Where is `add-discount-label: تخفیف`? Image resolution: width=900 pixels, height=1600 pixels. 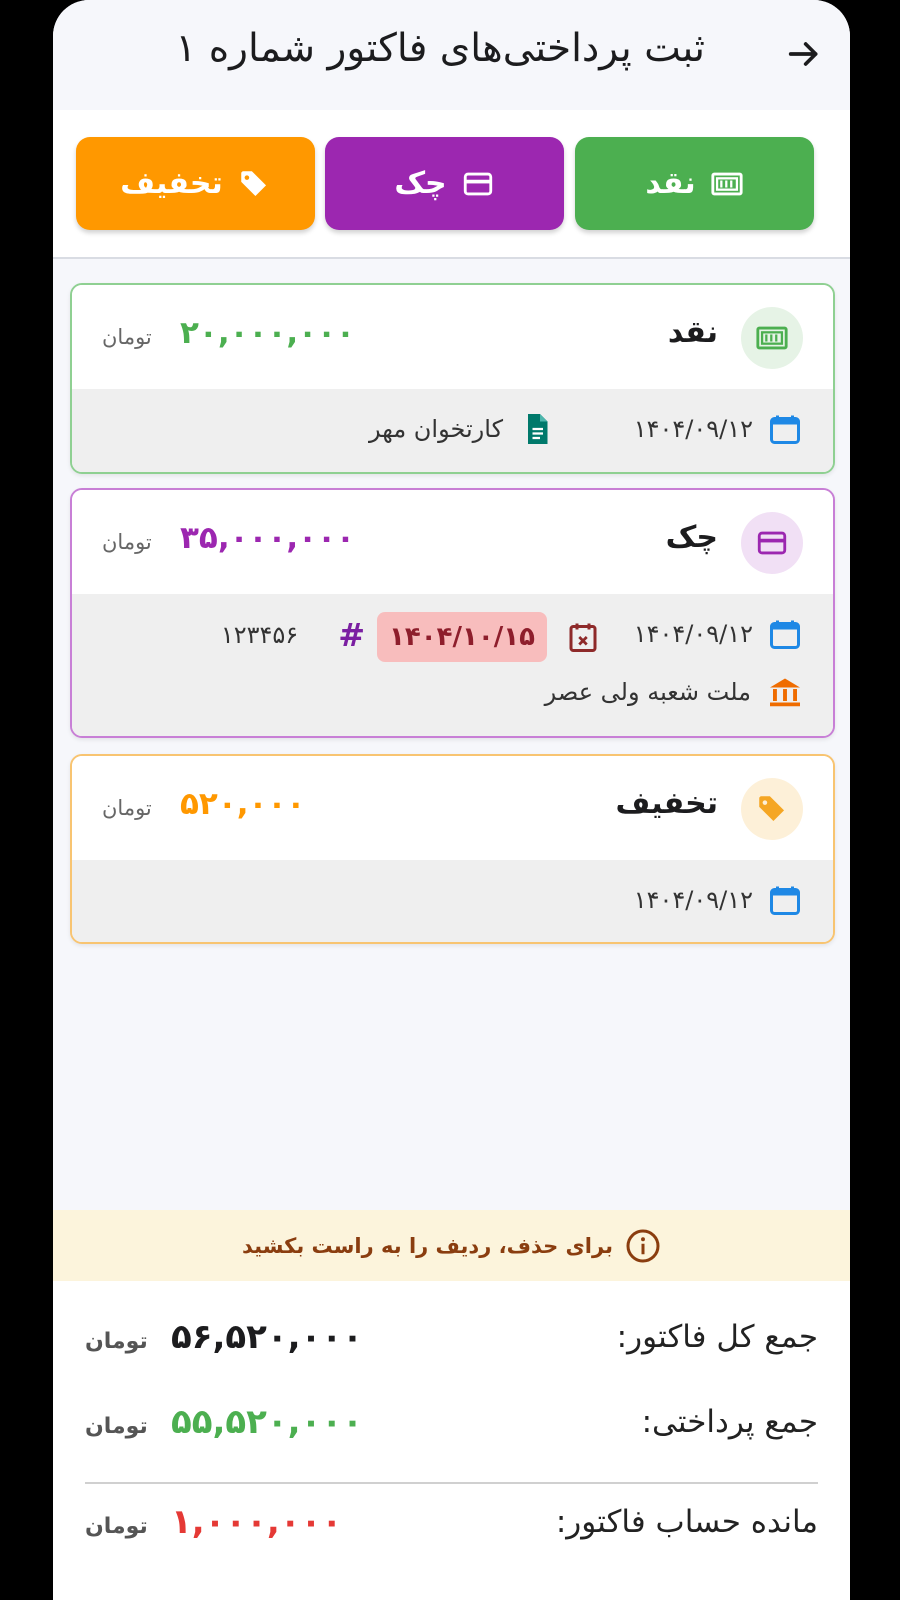 add-discount-label: تخفیف is located at coordinates (171, 183).